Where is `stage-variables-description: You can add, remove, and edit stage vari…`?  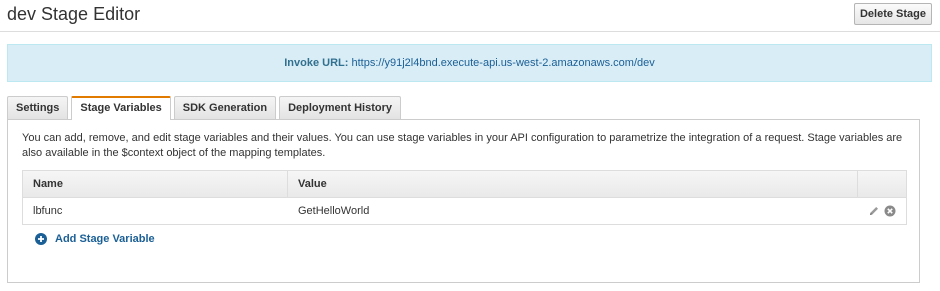 stage-variables-description: You can add, remove, and edit stage vari… is located at coordinates (462, 145).